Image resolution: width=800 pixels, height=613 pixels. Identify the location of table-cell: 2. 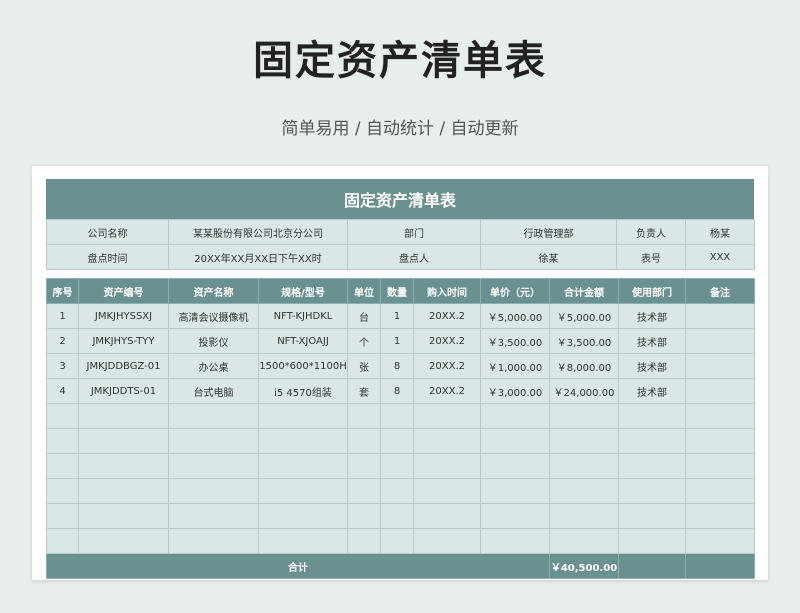
(62, 341).